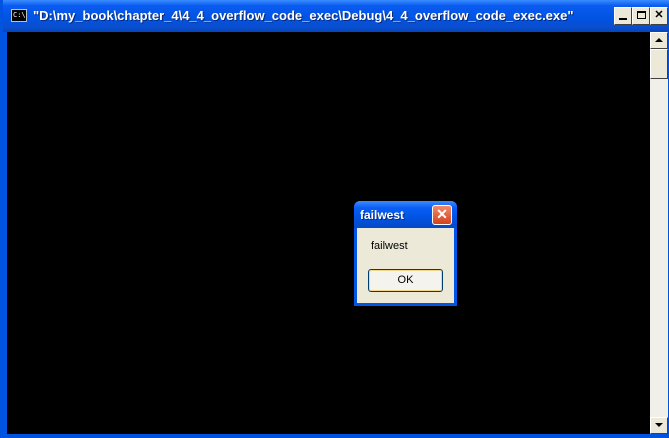 The image size is (669, 438). What do you see at coordinates (405, 253) in the screenshot?
I see `message-box: failwest ✕ failwest OK` at bounding box center [405, 253].